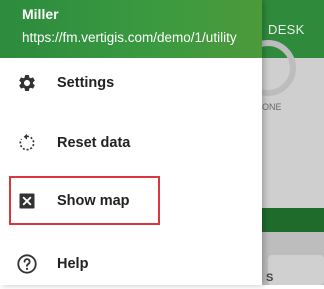 The height and width of the screenshot is (289, 324). What do you see at coordinates (27, 143) in the screenshot?
I see `reset-icon` at bounding box center [27, 143].